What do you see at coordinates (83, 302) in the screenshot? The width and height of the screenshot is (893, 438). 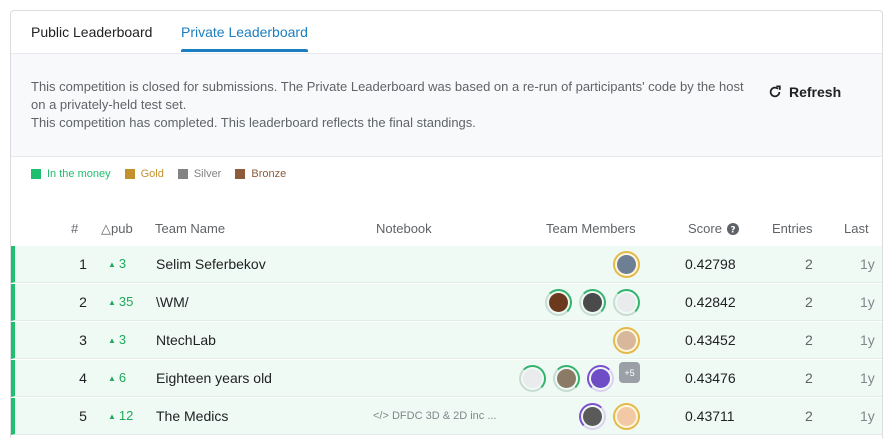 I see `row-rank: 2` at bounding box center [83, 302].